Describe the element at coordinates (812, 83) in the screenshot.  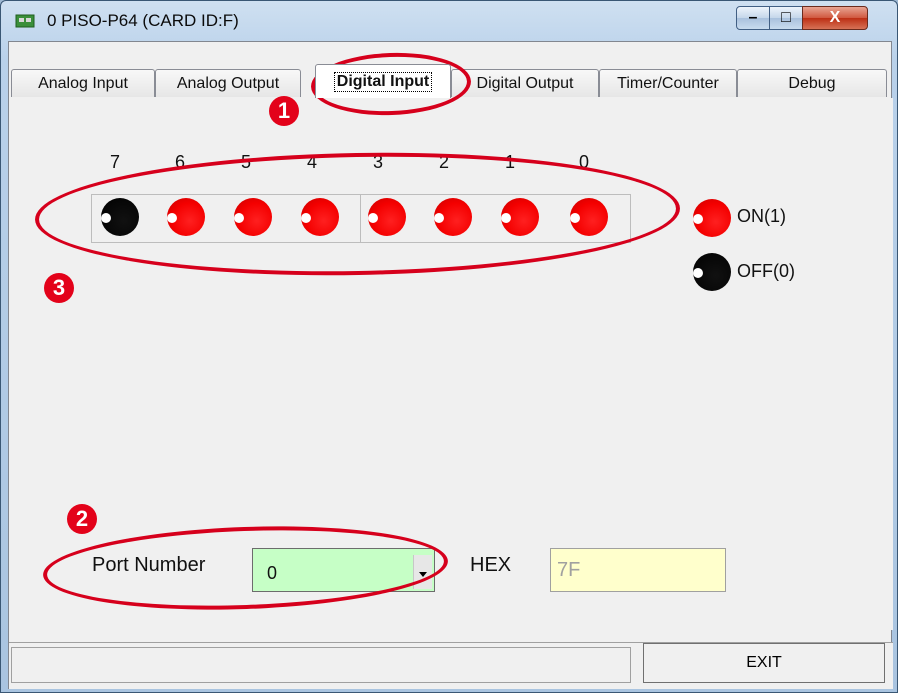
I see `tab-debug: Debug` at that location.